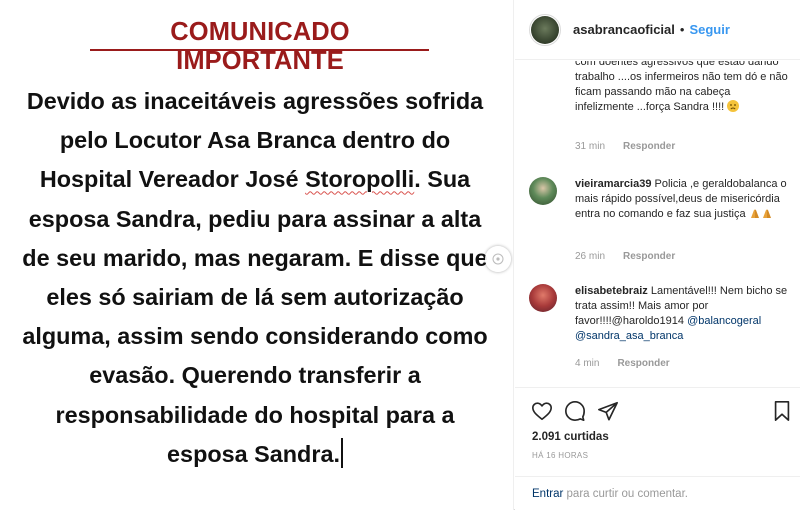 The image size is (800, 510). Describe the element at coordinates (169, 179) in the screenshot. I see `post-line-part: Hospital Vereador José` at that location.